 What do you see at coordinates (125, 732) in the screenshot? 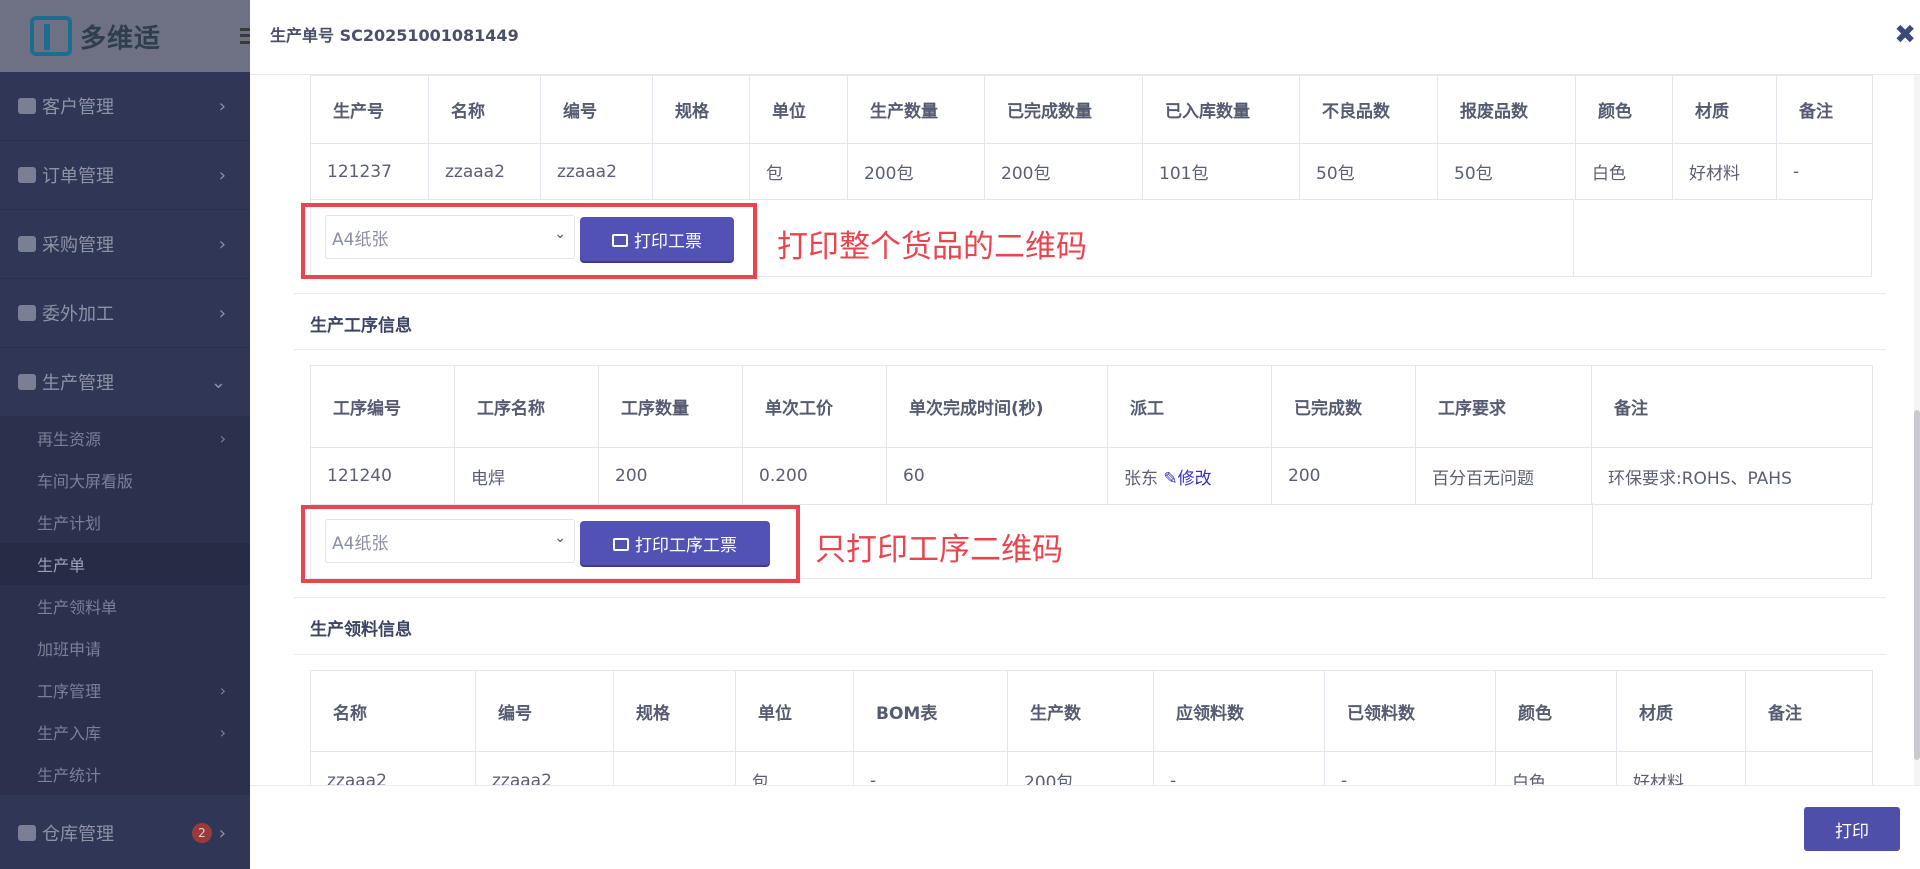
I see `sub-stock-in: 生产入库 ›` at bounding box center [125, 732].